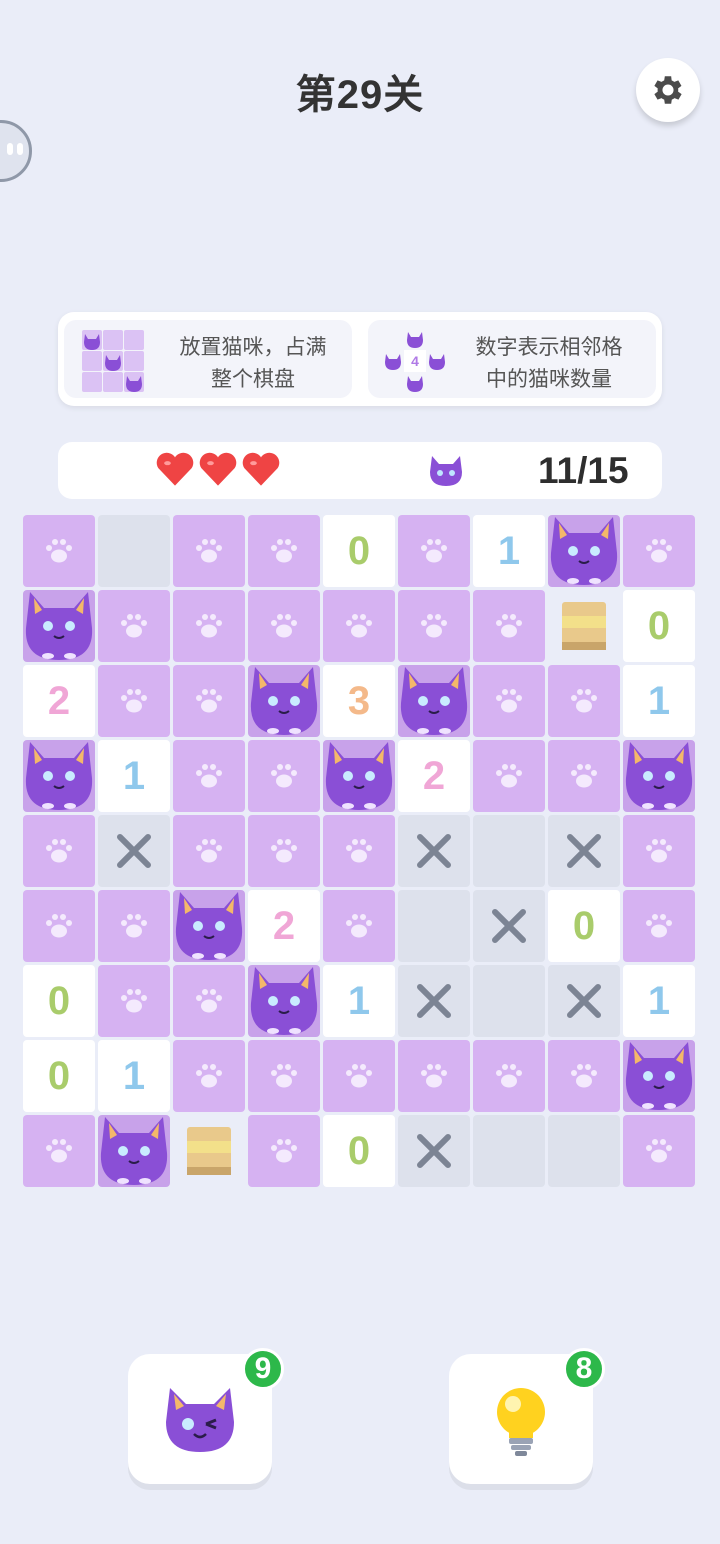 The width and height of the screenshot is (720, 1544). I want to click on rule-number-meaning: 4 数字表示相邻格 中的猫咪数量, so click(512, 359).